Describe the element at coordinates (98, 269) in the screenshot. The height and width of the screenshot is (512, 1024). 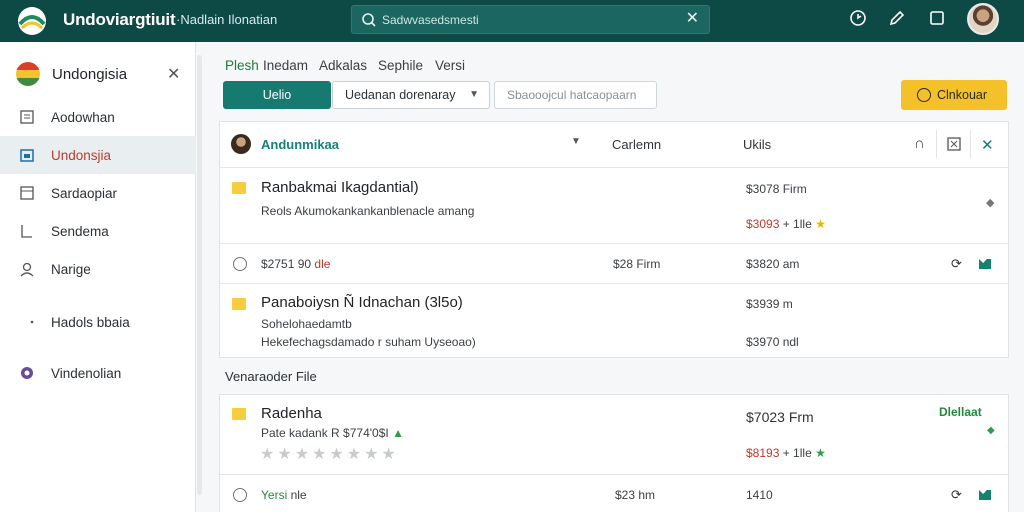
I see `sidebar-item-narige: Narige` at that location.